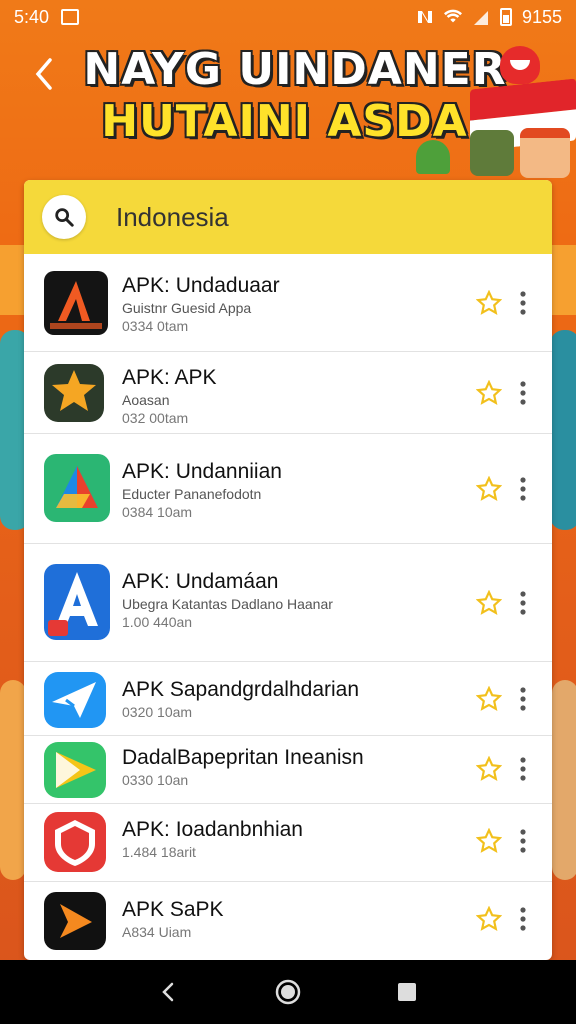 The height and width of the screenshot is (1024, 576). I want to click on app-title: APK, so click(169, 377).